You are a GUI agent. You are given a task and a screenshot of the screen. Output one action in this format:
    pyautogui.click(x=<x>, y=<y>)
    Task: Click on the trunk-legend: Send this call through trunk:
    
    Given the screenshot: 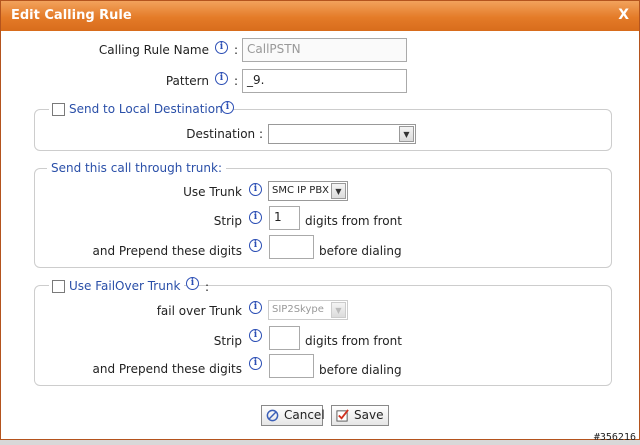 What is the action you would take?
    pyautogui.click(x=136, y=168)
    